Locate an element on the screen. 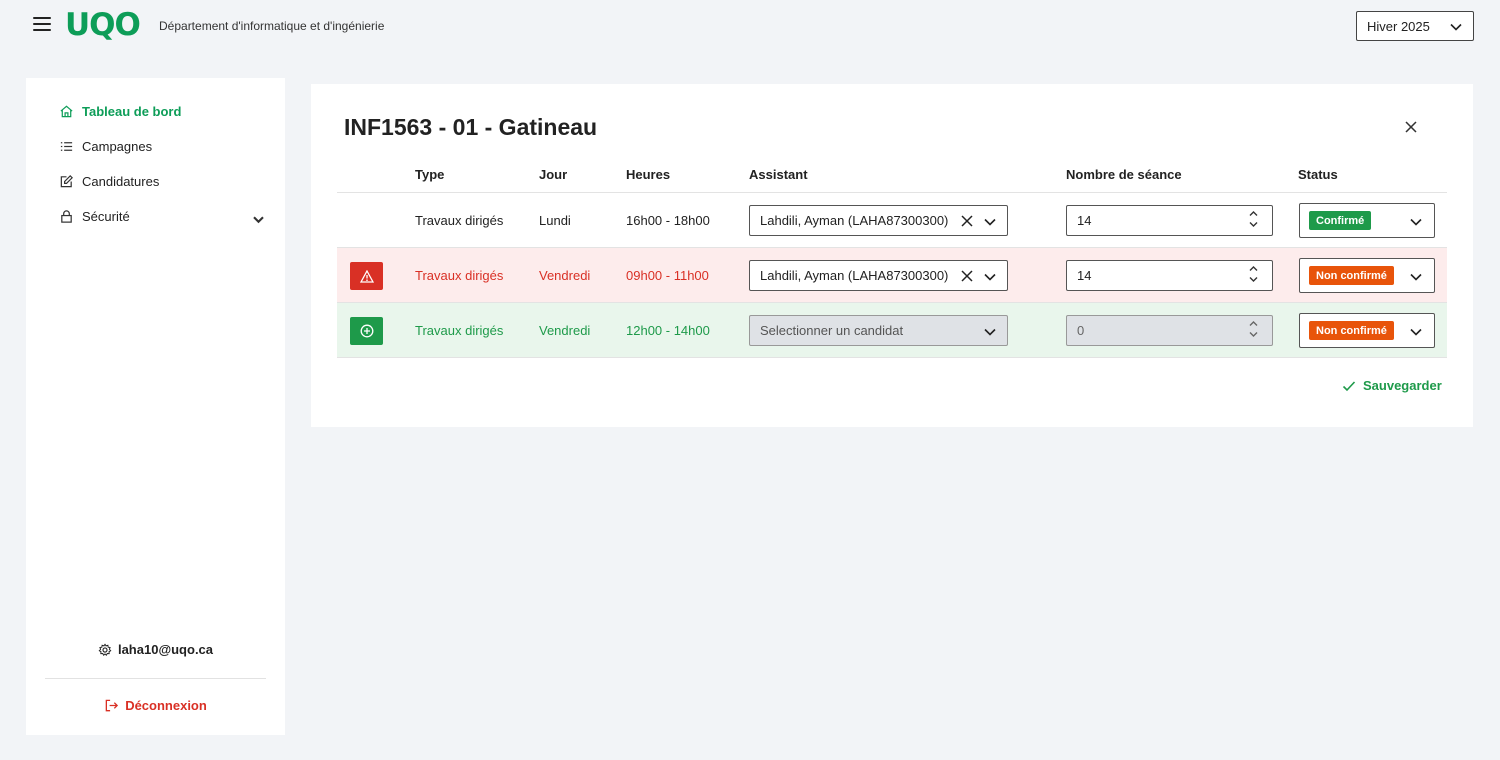 The height and width of the screenshot is (760, 1500). column-header-sessions: Nombre de séance is located at coordinates (1124, 174).